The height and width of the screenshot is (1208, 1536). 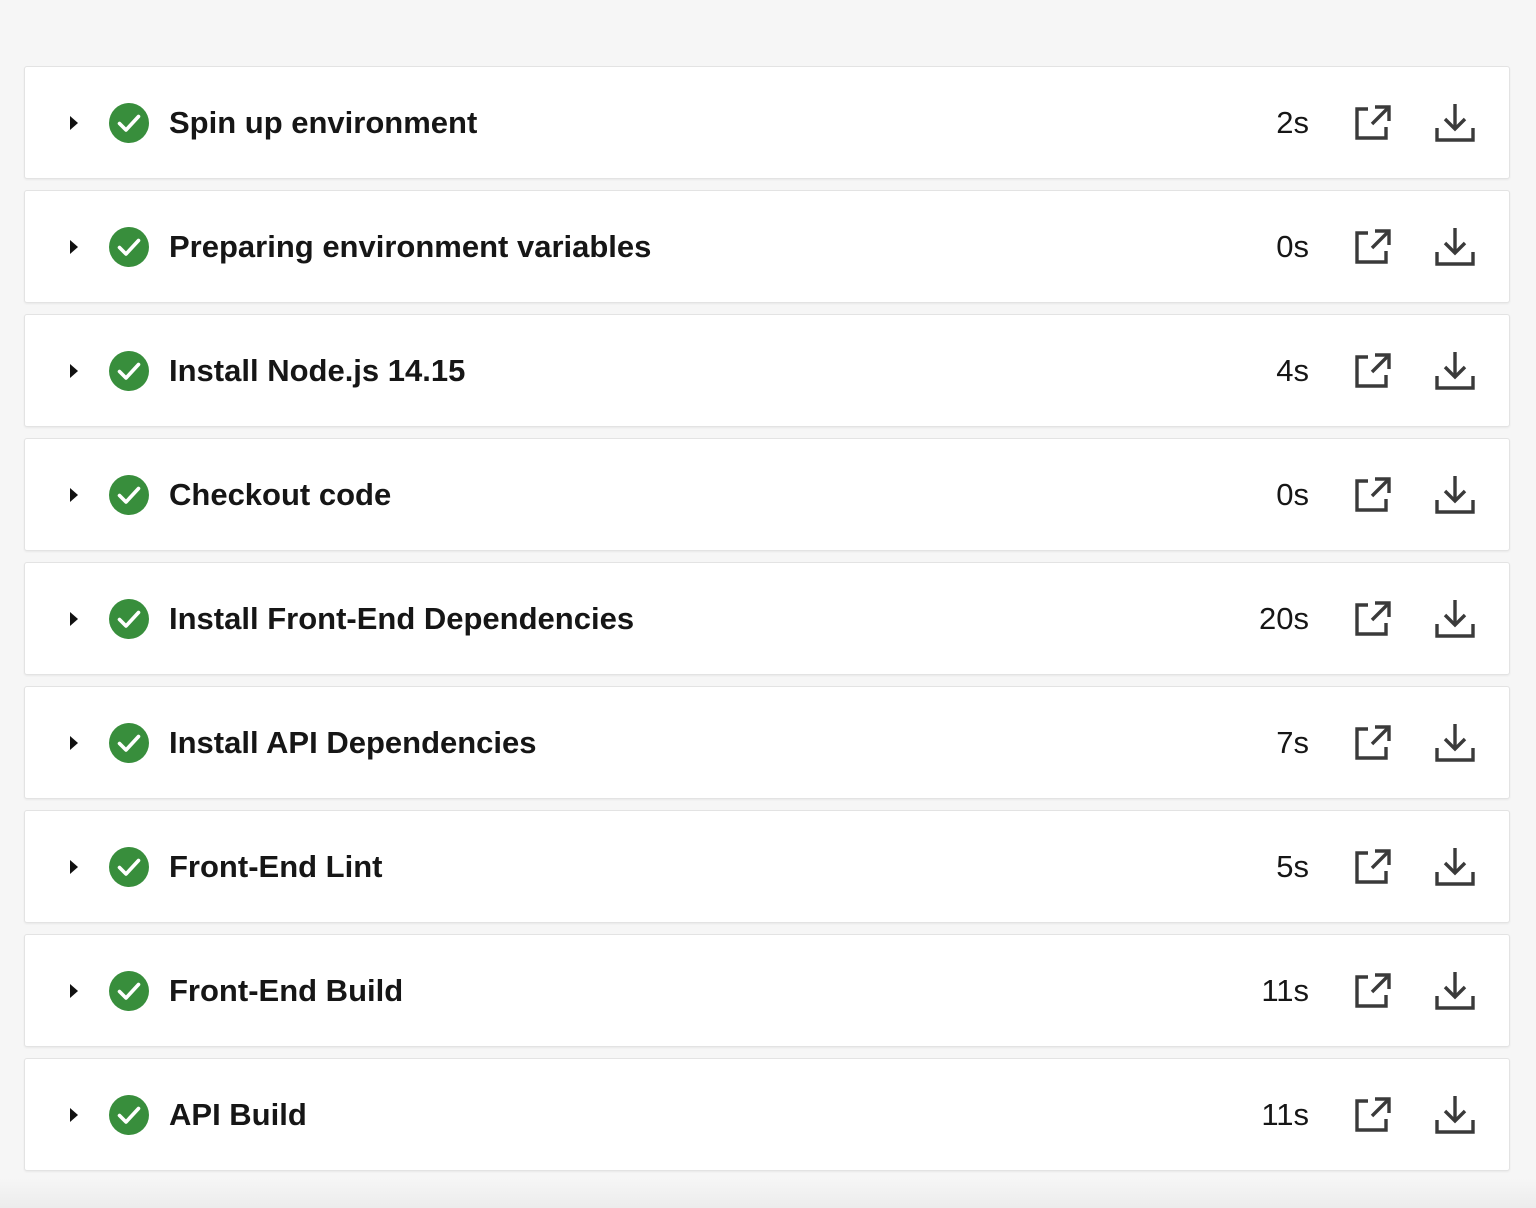 I want to click on step-name: Install API Dependencies, so click(x=353, y=742).